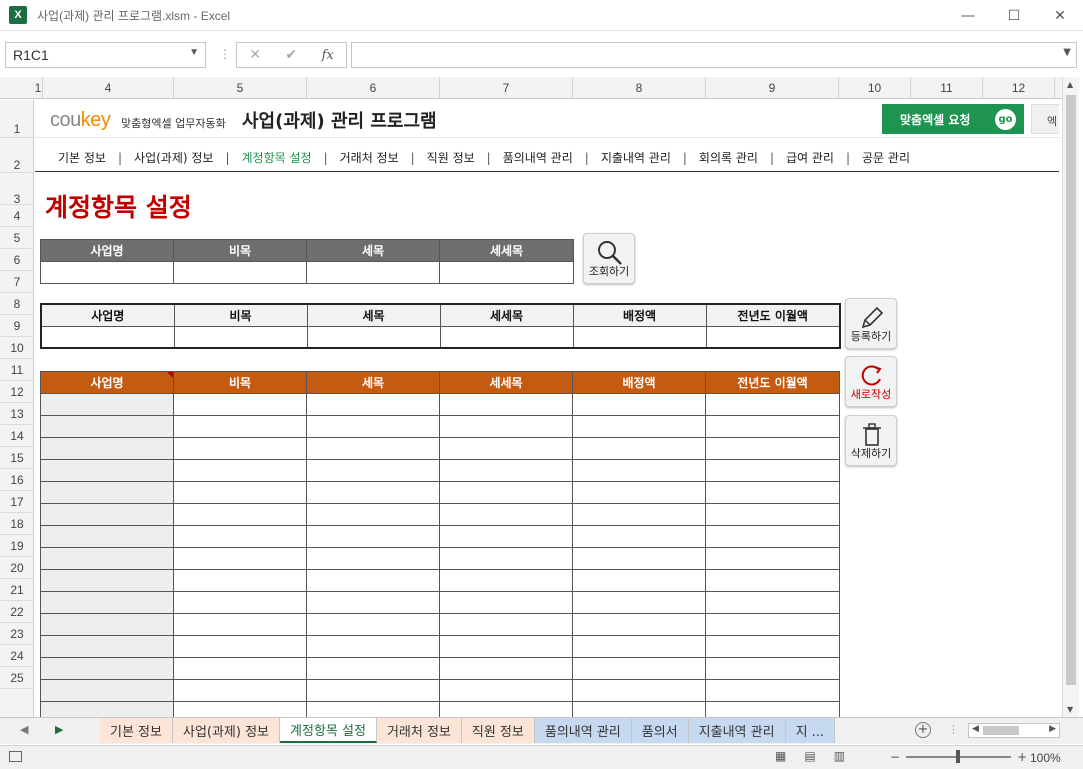  Describe the element at coordinates (498, 730) in the screenshot. I see `tab-sheet: 직원 정보` at that location.